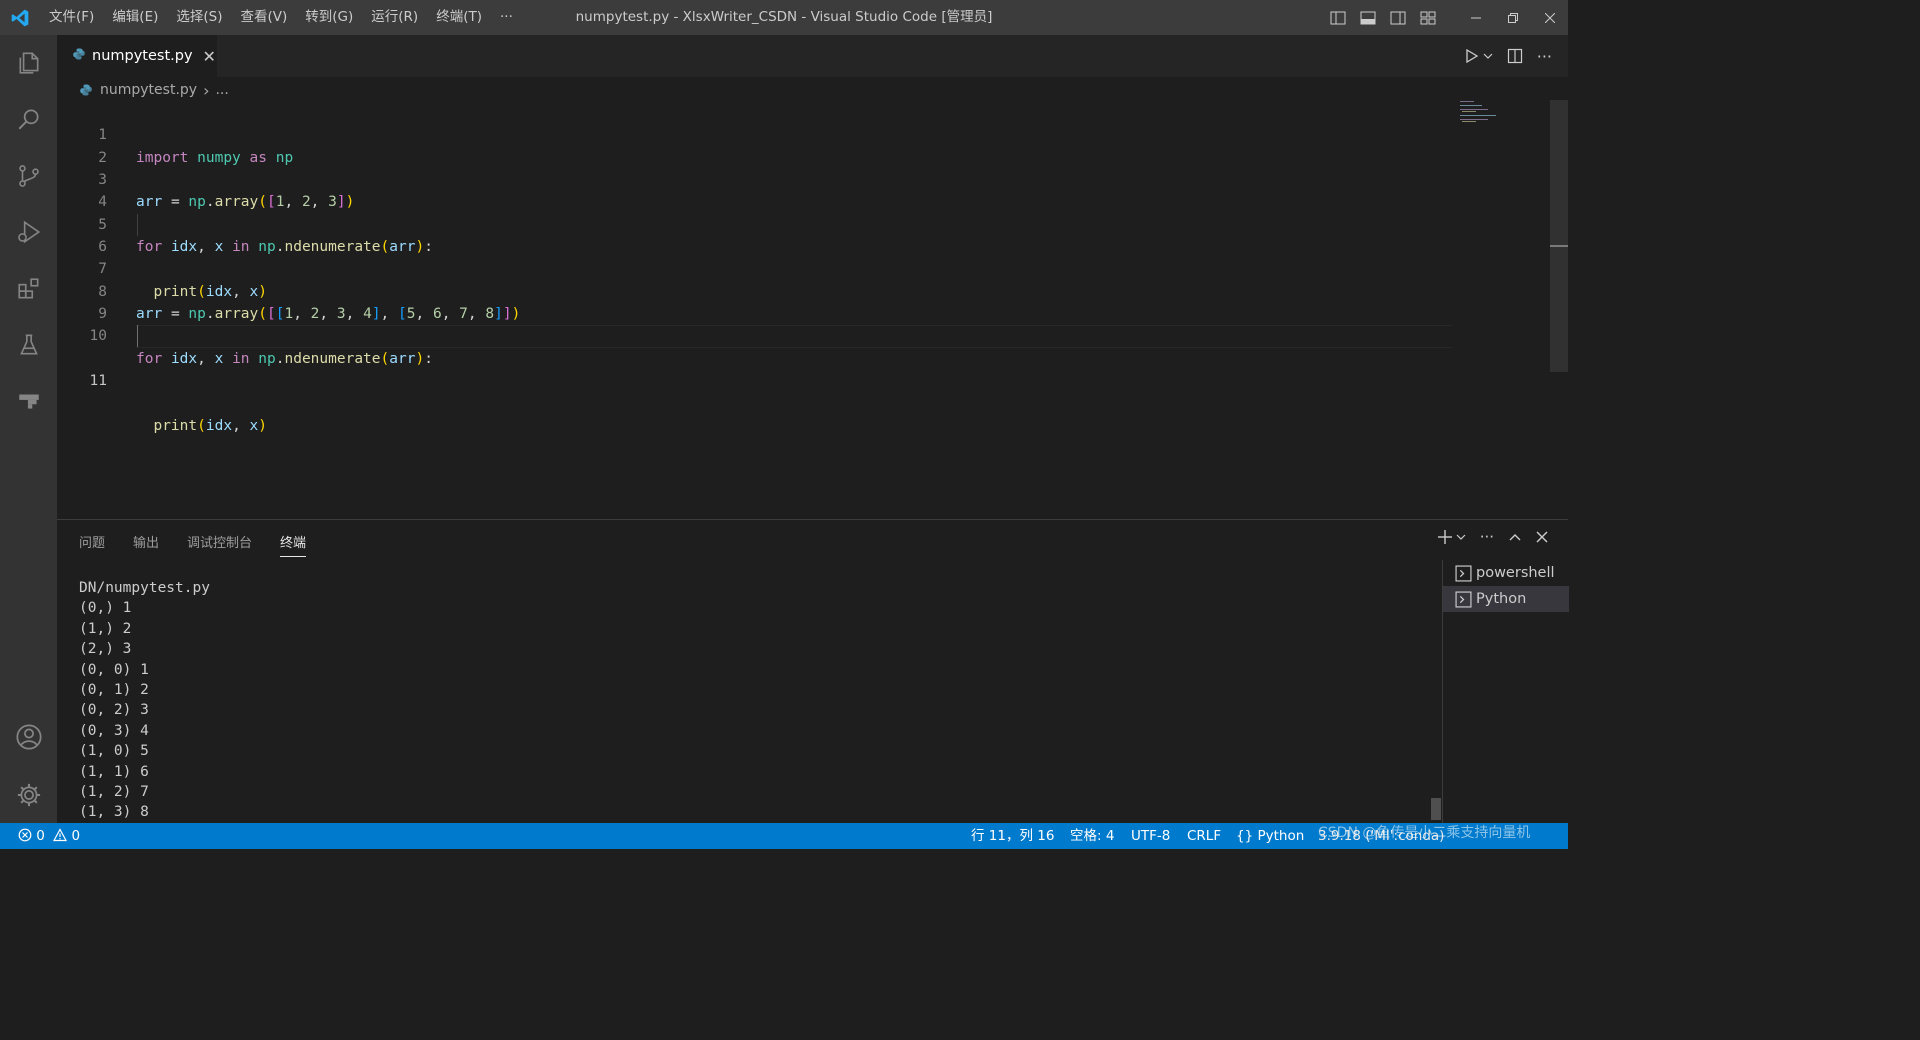 This screenshot has width=1920, height=1040. Describe the element at coordinates (20, 17) in the screenshot. I see `vscode-logo-icon` at that location.